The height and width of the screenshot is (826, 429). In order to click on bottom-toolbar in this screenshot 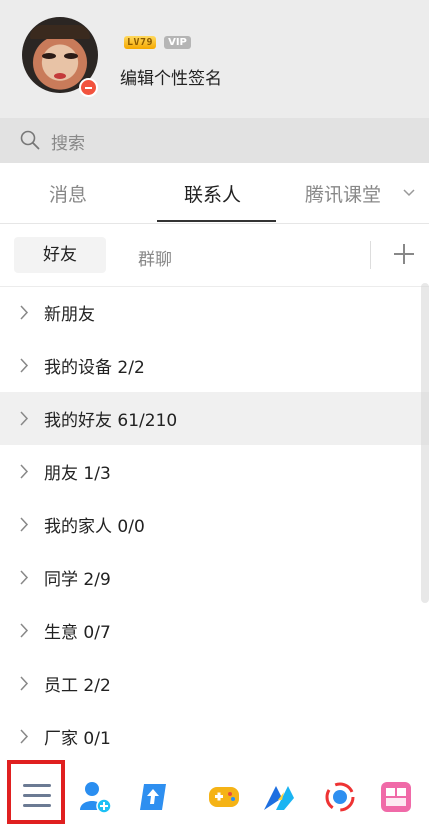, I will do `click(214, 793)`.